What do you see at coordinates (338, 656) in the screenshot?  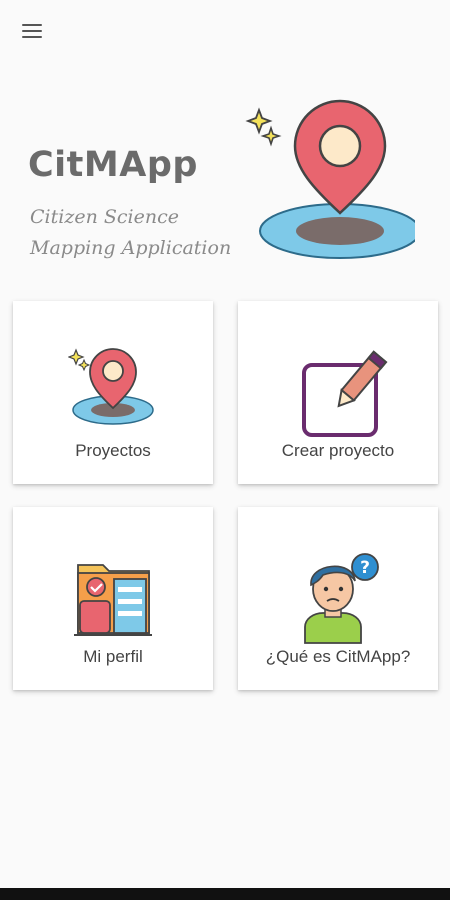 I see `about-label: ¿Qué es CitMApp?` at bounding box center [338, 656].